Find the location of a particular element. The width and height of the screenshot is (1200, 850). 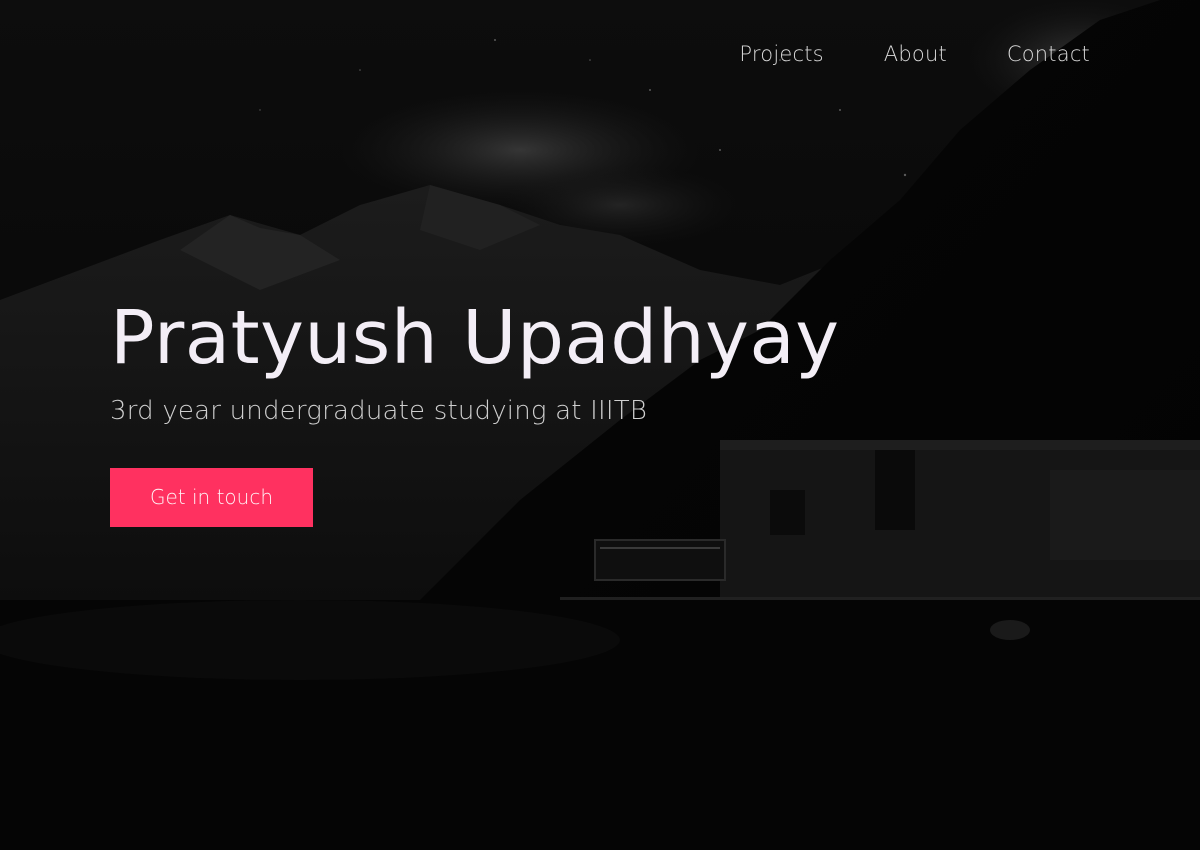

hero-subtitle: 3rd year undergraduate studying at IIITB is located at coordinates (379, 410).